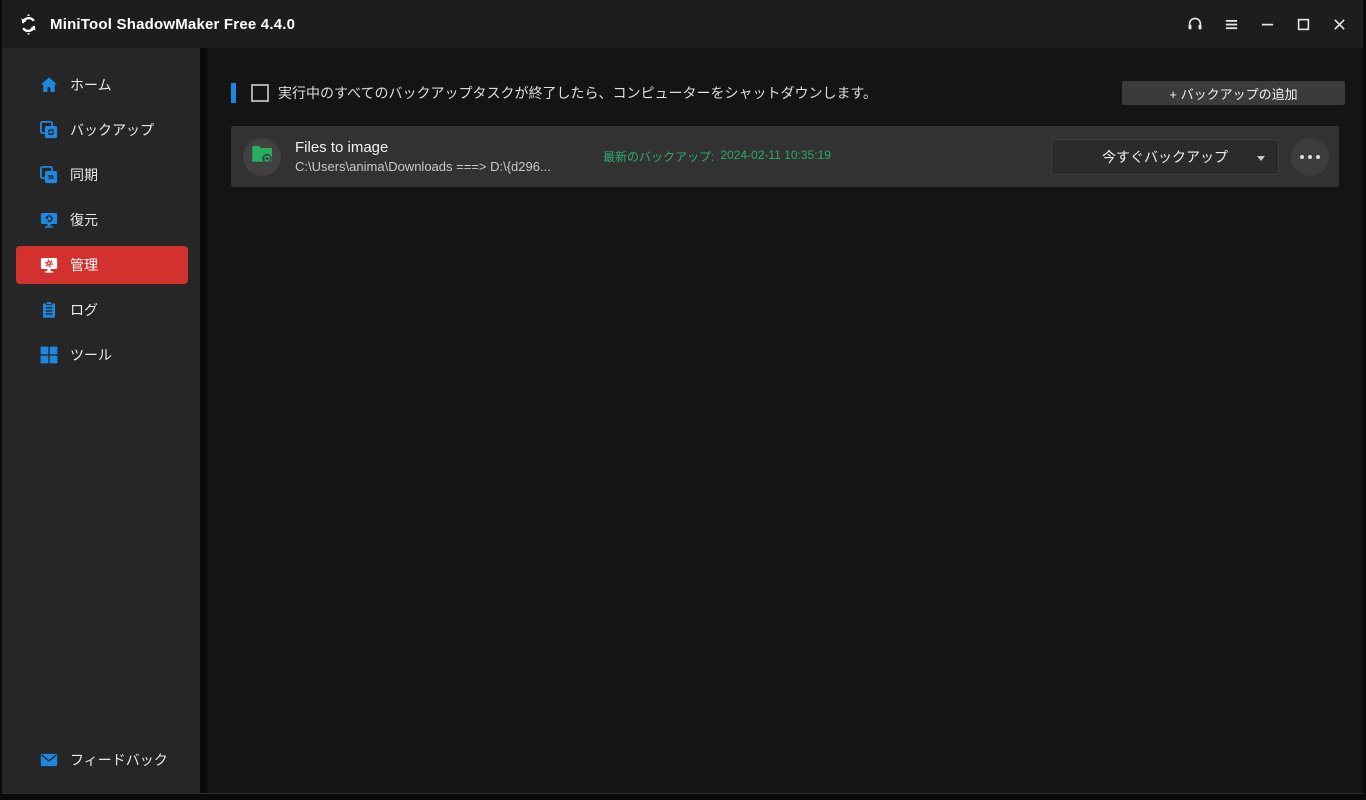 This screenshot has width=1366, height=800. I want to click on home-icon, so click(49, 85).